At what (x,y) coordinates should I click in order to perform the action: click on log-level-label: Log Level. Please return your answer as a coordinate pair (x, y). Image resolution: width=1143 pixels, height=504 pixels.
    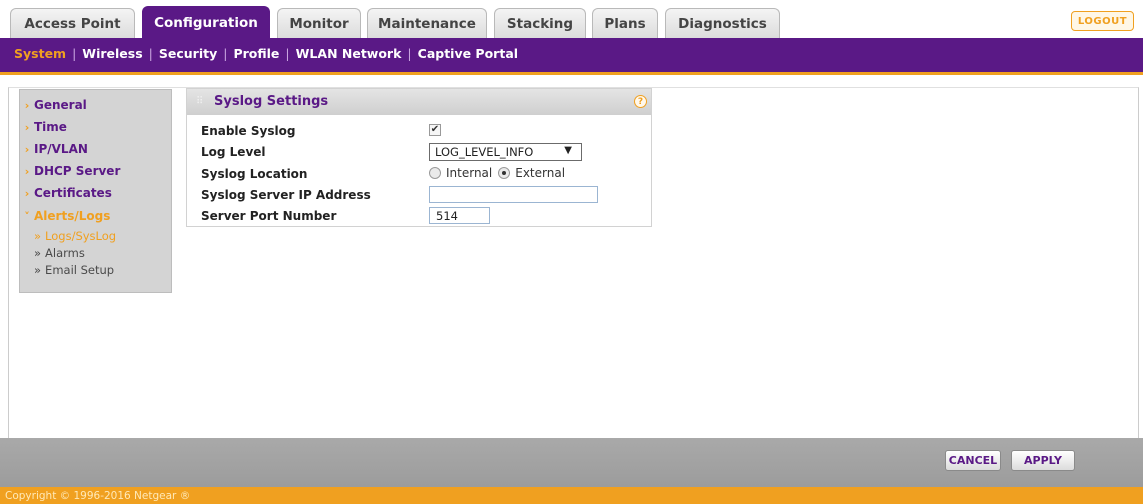
    Looking at the image, I should click on (233, 152).